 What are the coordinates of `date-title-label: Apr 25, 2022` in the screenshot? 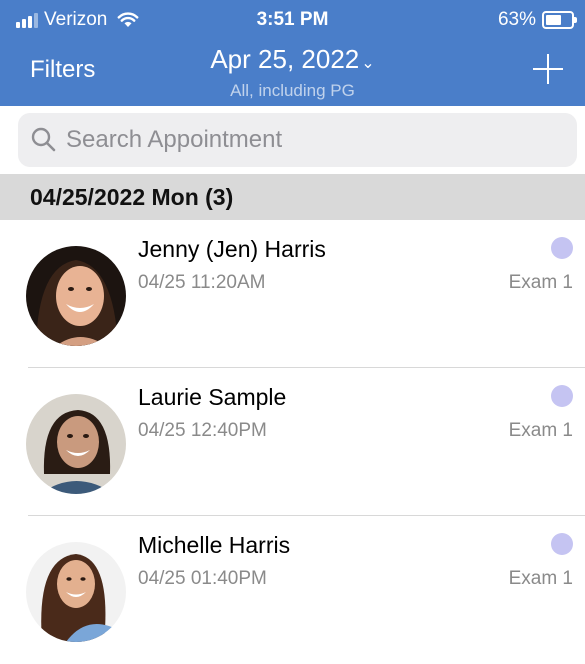 It's located at (285, 59).